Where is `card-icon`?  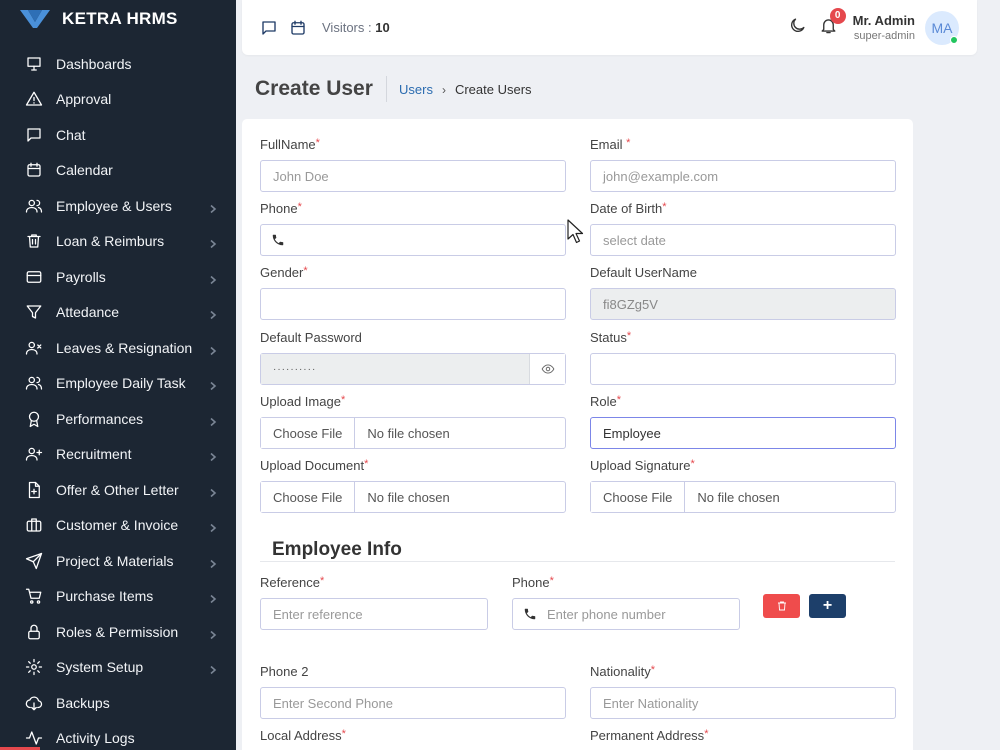
card-icon is located at coordinates (34, 277).